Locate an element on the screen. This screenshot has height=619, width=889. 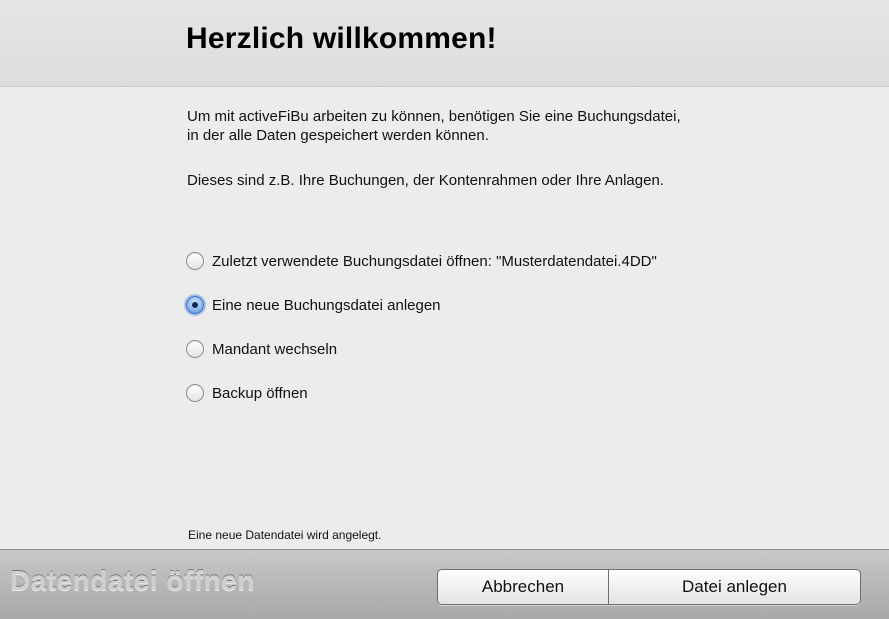
dialog-header: Herzlich willkommen! is located at coordinates (444, 43).